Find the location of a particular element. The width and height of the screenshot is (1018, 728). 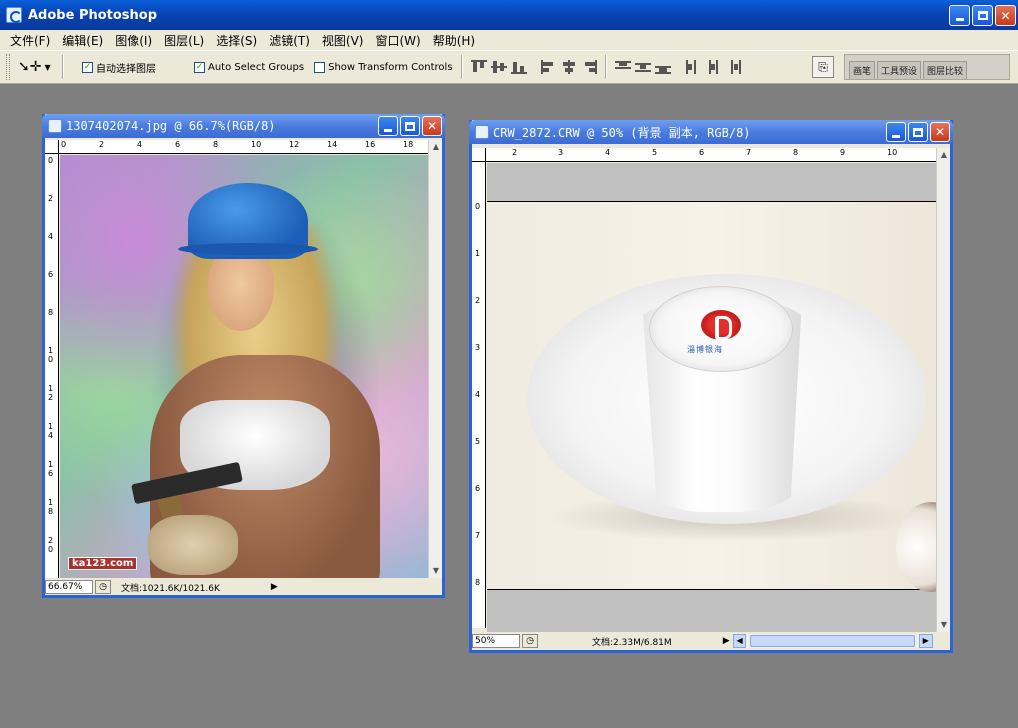

document-title: CRW_2872.CRW @ 50% (背景 副本, RGB/8) is located at coordinates (622, 132).